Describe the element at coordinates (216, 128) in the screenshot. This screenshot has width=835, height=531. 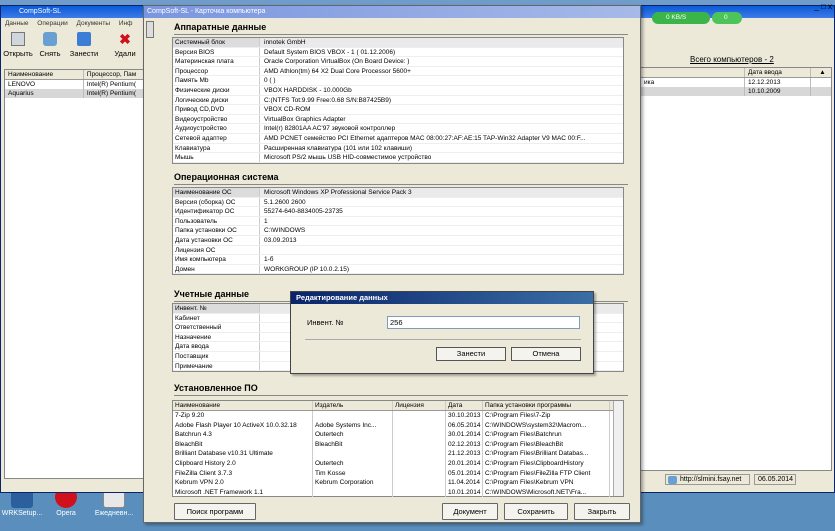
I see `field-label: Аудиоустройство` at that location.